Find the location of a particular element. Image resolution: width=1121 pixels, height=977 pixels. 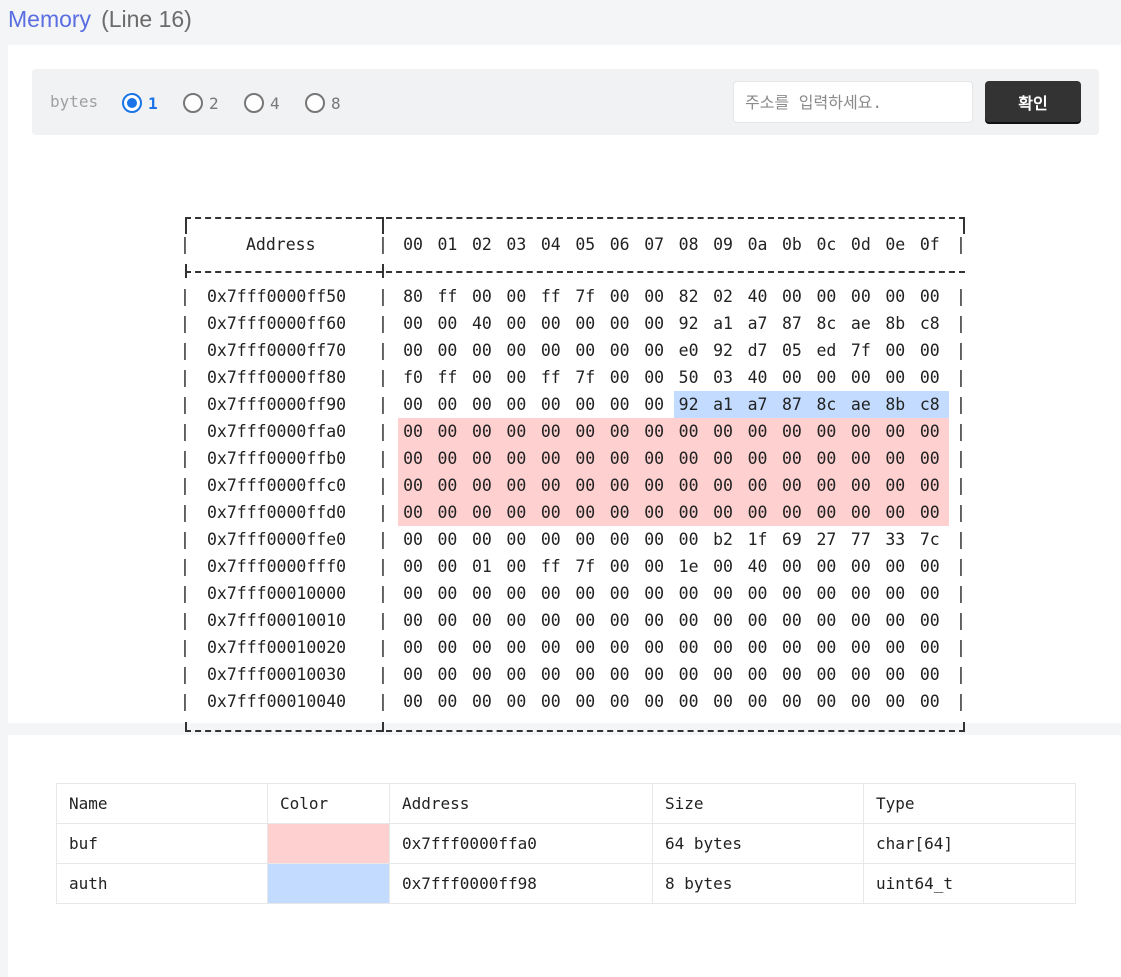

memory-byte: a1 is located at coordinates (723, 404).